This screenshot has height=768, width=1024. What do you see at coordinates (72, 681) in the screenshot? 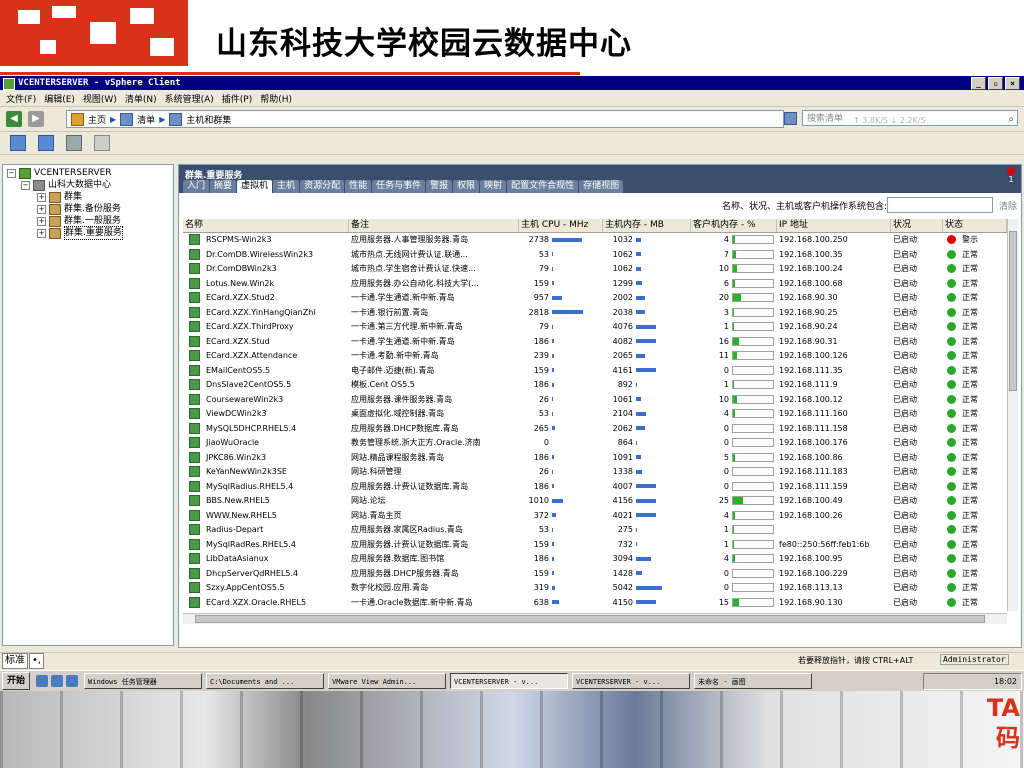
I see `explorer-icon` at bounding box center [72, 681].